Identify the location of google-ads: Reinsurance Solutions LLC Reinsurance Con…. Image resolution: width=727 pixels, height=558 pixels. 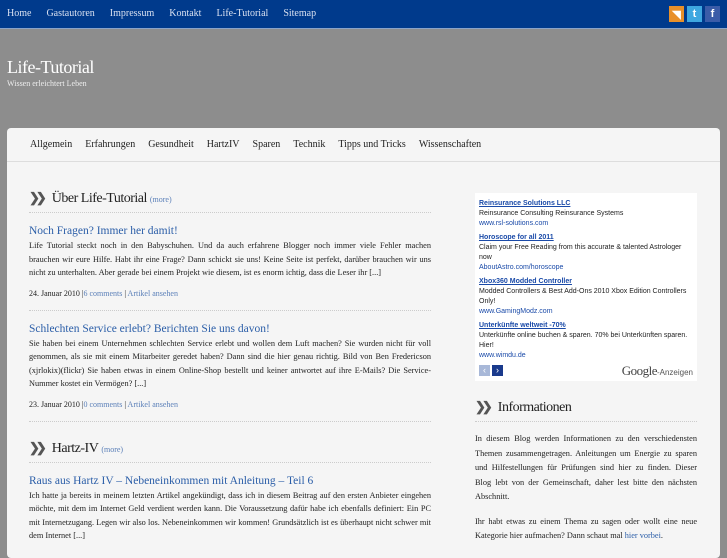
(586, 287).